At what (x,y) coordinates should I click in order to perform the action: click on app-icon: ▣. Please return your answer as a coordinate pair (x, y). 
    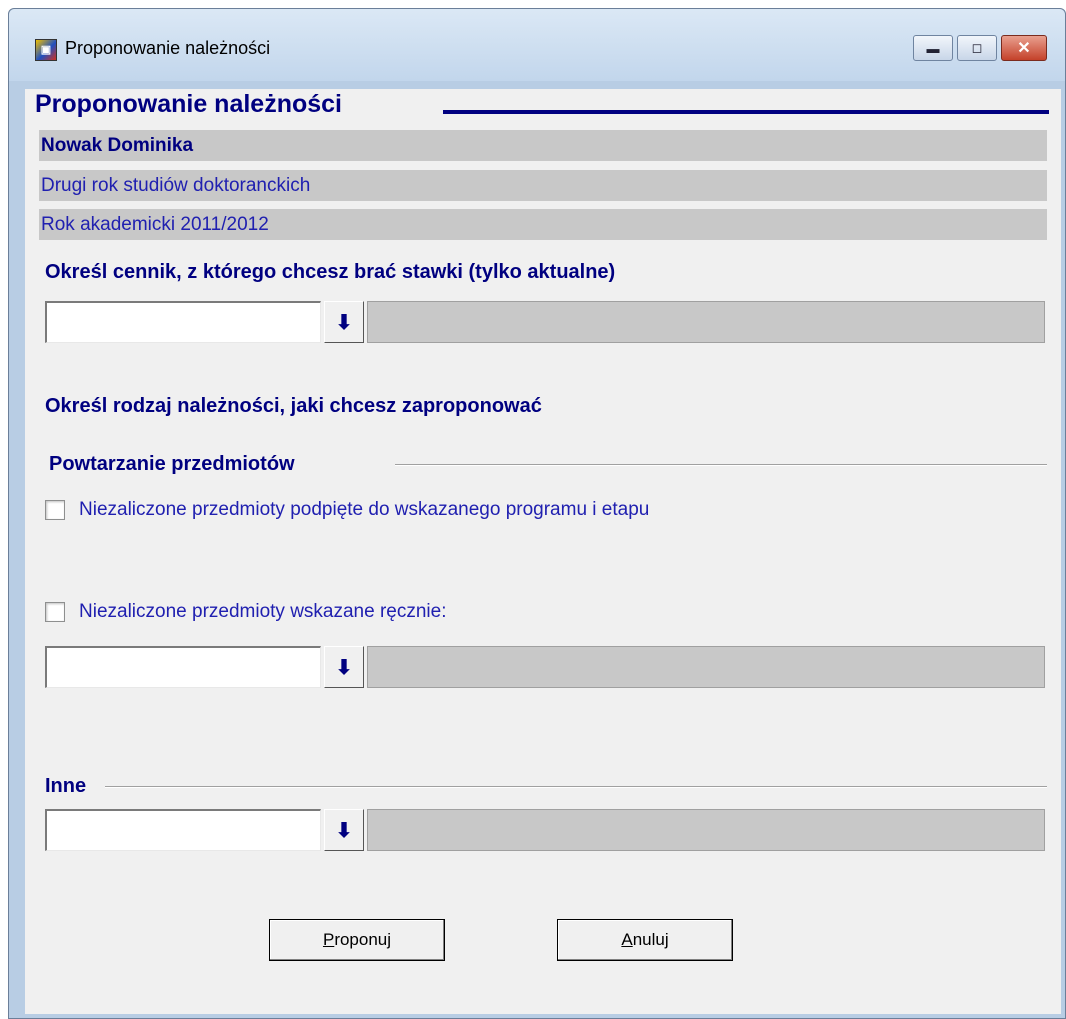
    Looking at the image, I should click on (46, 50).